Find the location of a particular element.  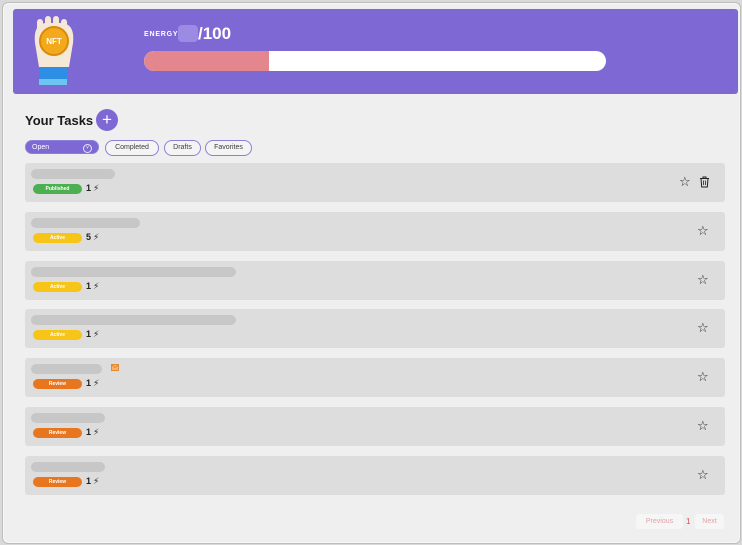

nft-mascot-icon: NFT is located at coordinates (54, 50).